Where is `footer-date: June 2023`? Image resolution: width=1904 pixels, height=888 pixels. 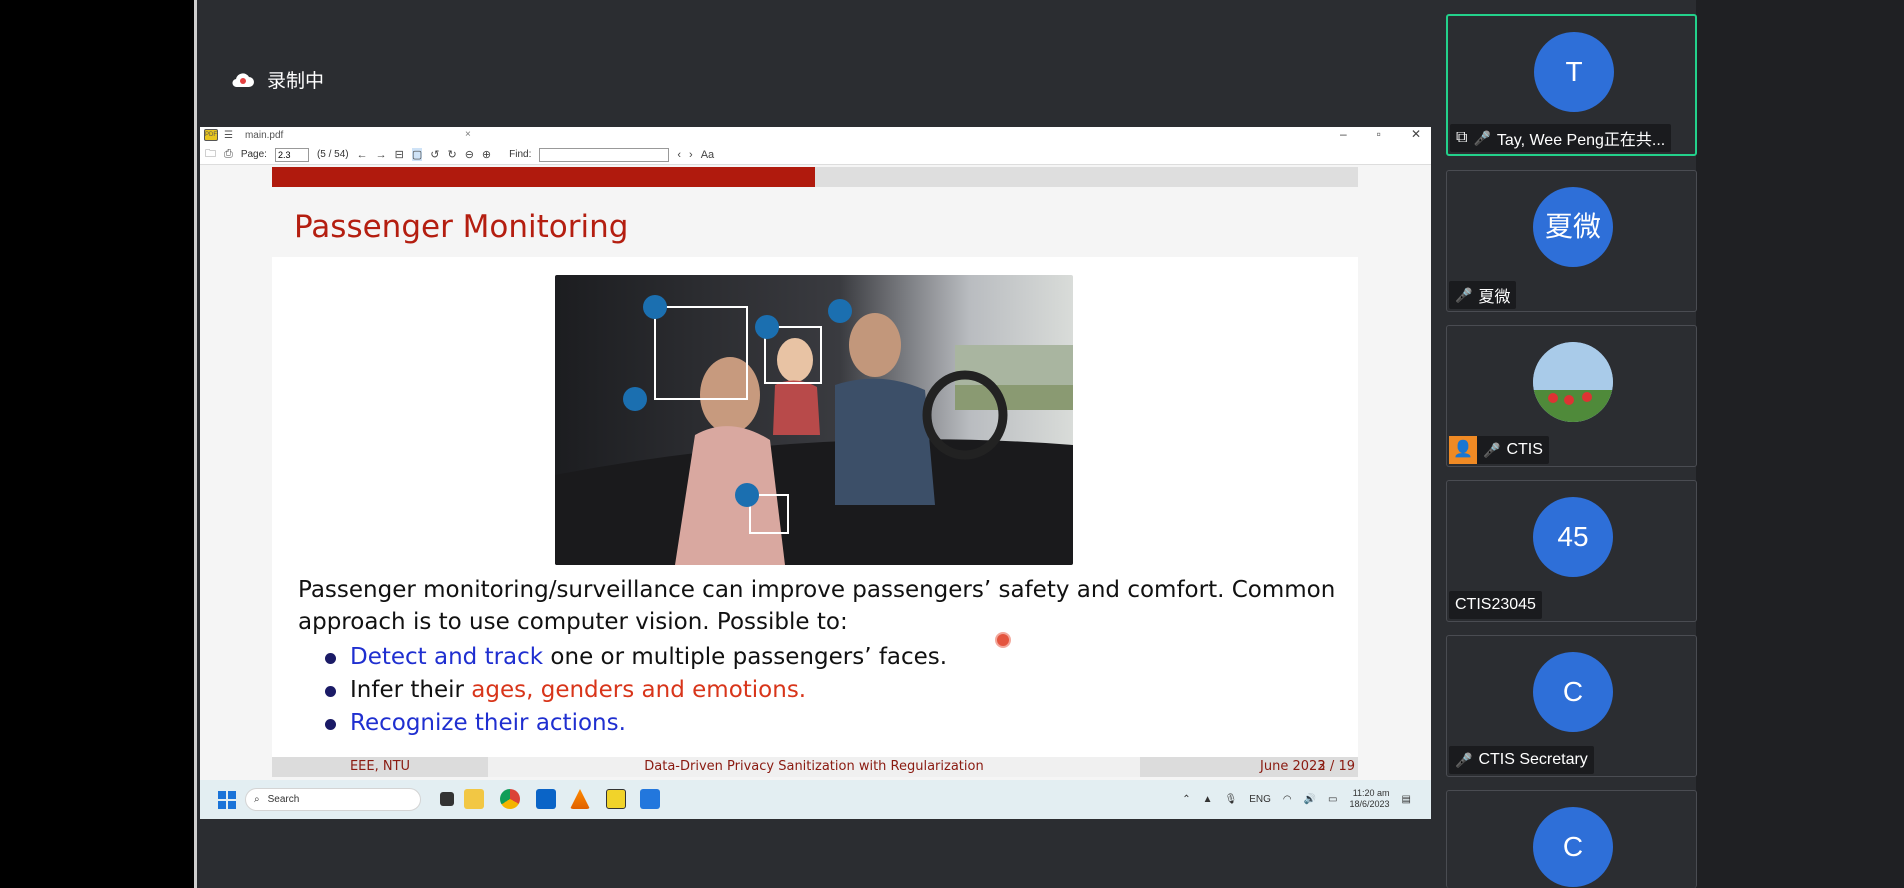
footer-date: June 2023 is located at coordinates (1293, 766).